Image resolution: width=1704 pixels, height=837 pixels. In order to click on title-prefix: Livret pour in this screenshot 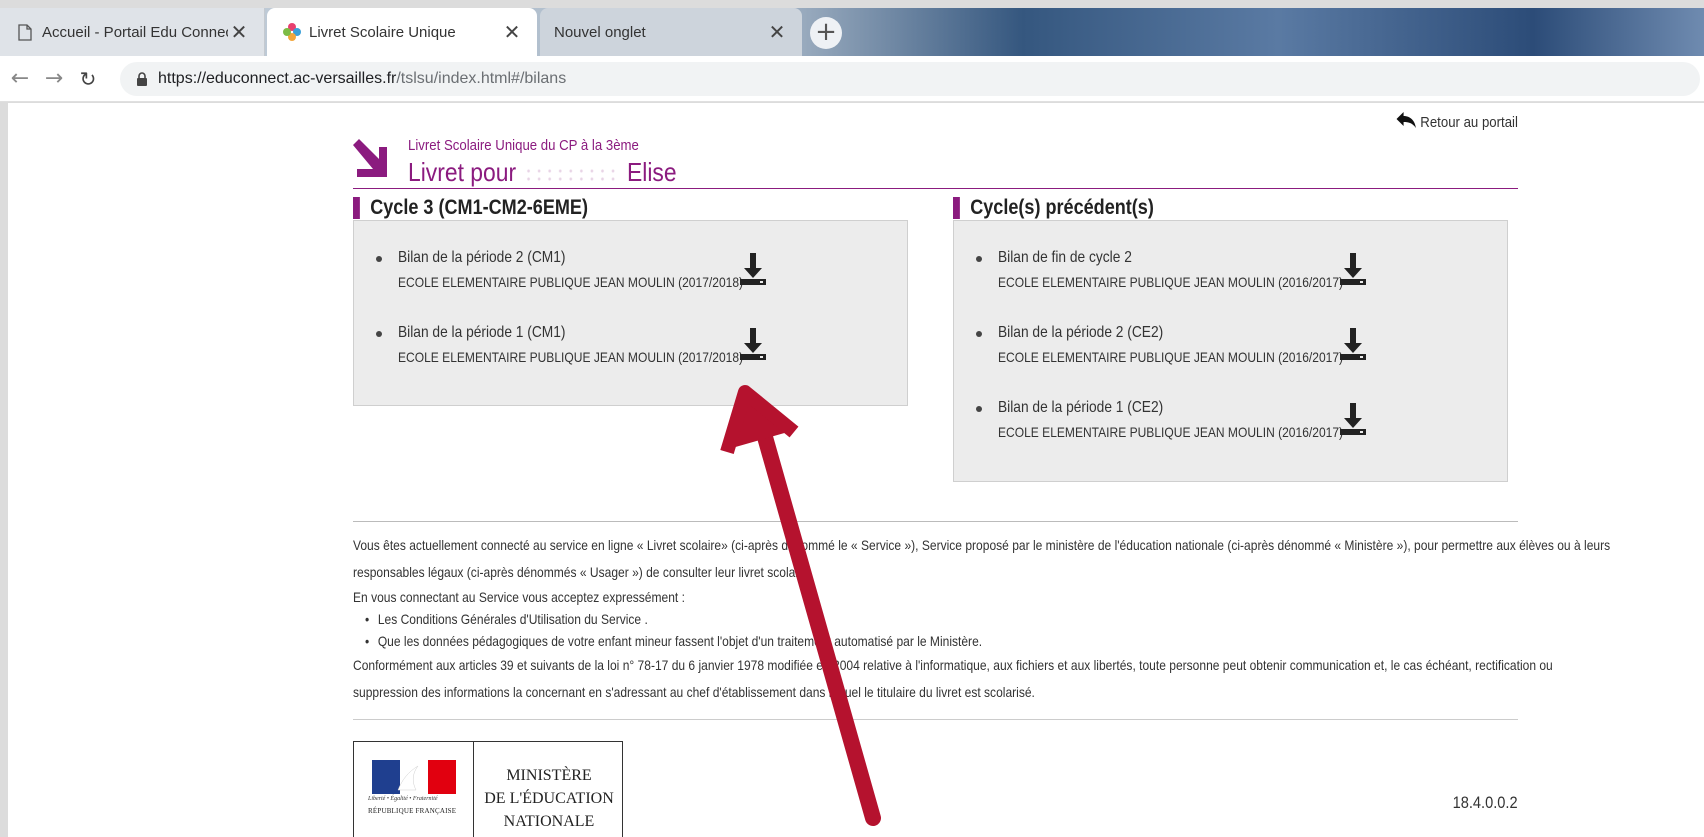, I will do `click(462, 172)`.